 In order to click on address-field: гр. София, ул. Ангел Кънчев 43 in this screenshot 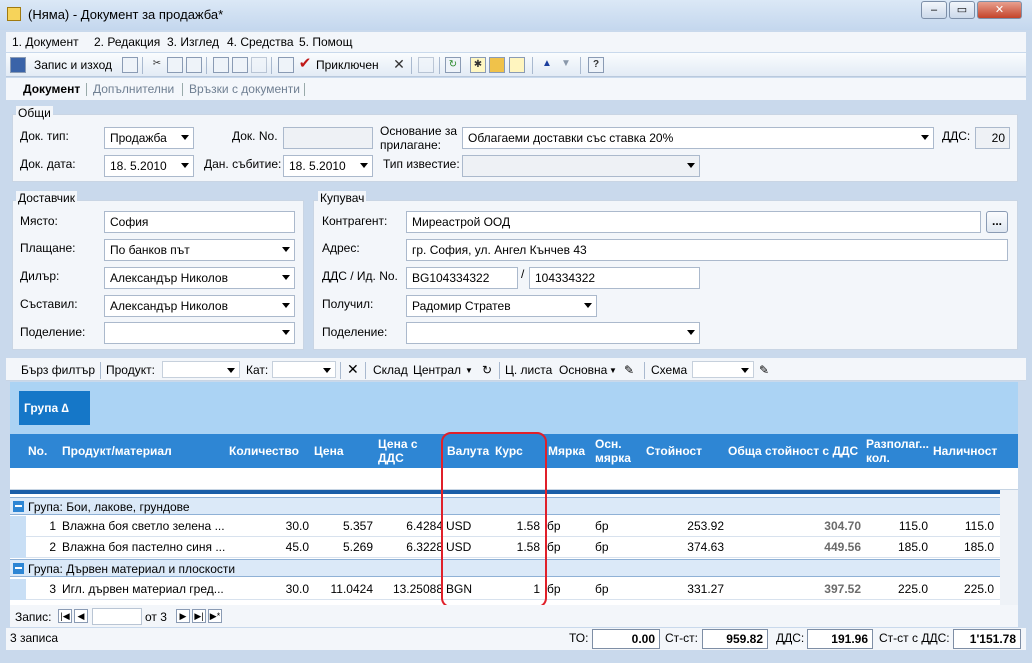, I will do `click(707, 250)`.